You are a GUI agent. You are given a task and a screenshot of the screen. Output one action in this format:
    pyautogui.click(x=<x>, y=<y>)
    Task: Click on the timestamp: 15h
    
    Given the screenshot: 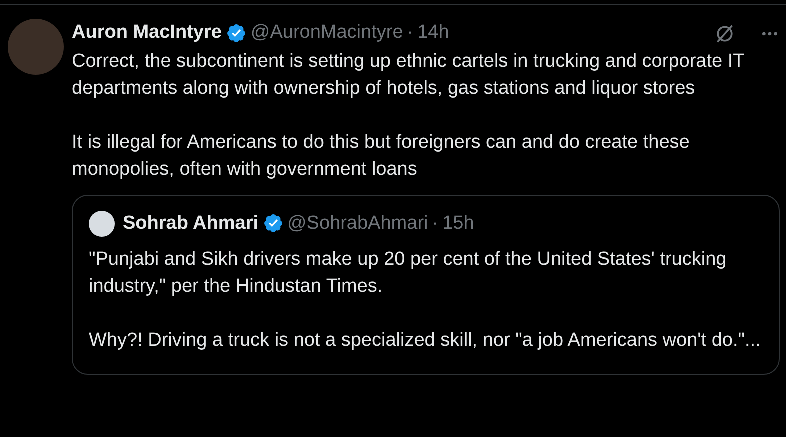 What is the action you would take?
    pyautogui.click(x=458, y=224)
    